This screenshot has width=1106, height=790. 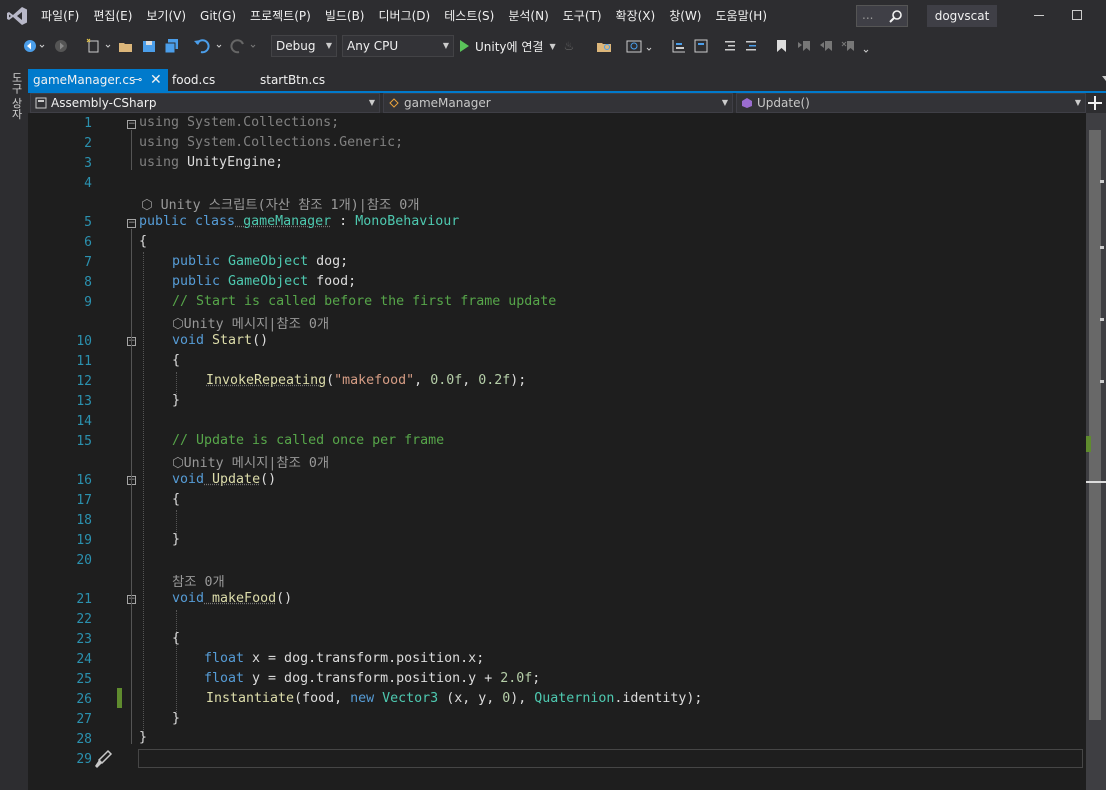 What do you see at coordinates (308, 440) in the screenshot?
I see `code-comment: // Update is called once per frame` at bounding box center [308, 440].